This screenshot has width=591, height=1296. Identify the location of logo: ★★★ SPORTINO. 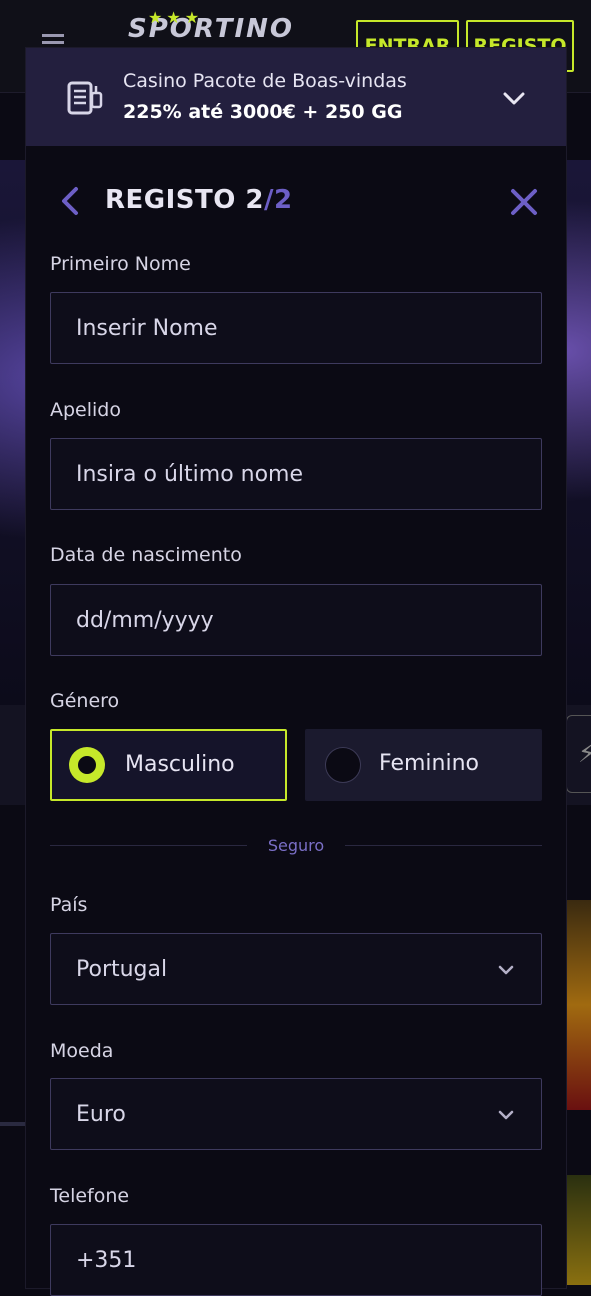
(211, 26).